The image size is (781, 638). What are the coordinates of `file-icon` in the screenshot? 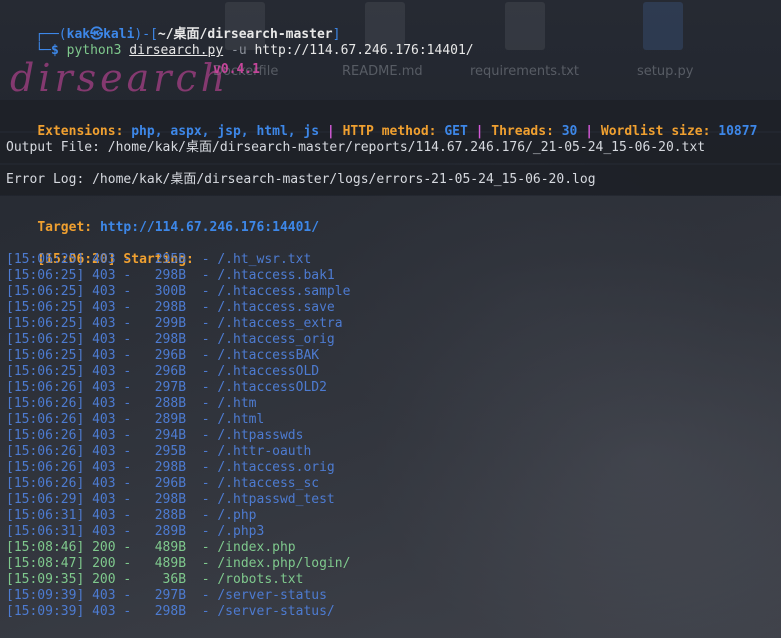 It's located at (525, 26).